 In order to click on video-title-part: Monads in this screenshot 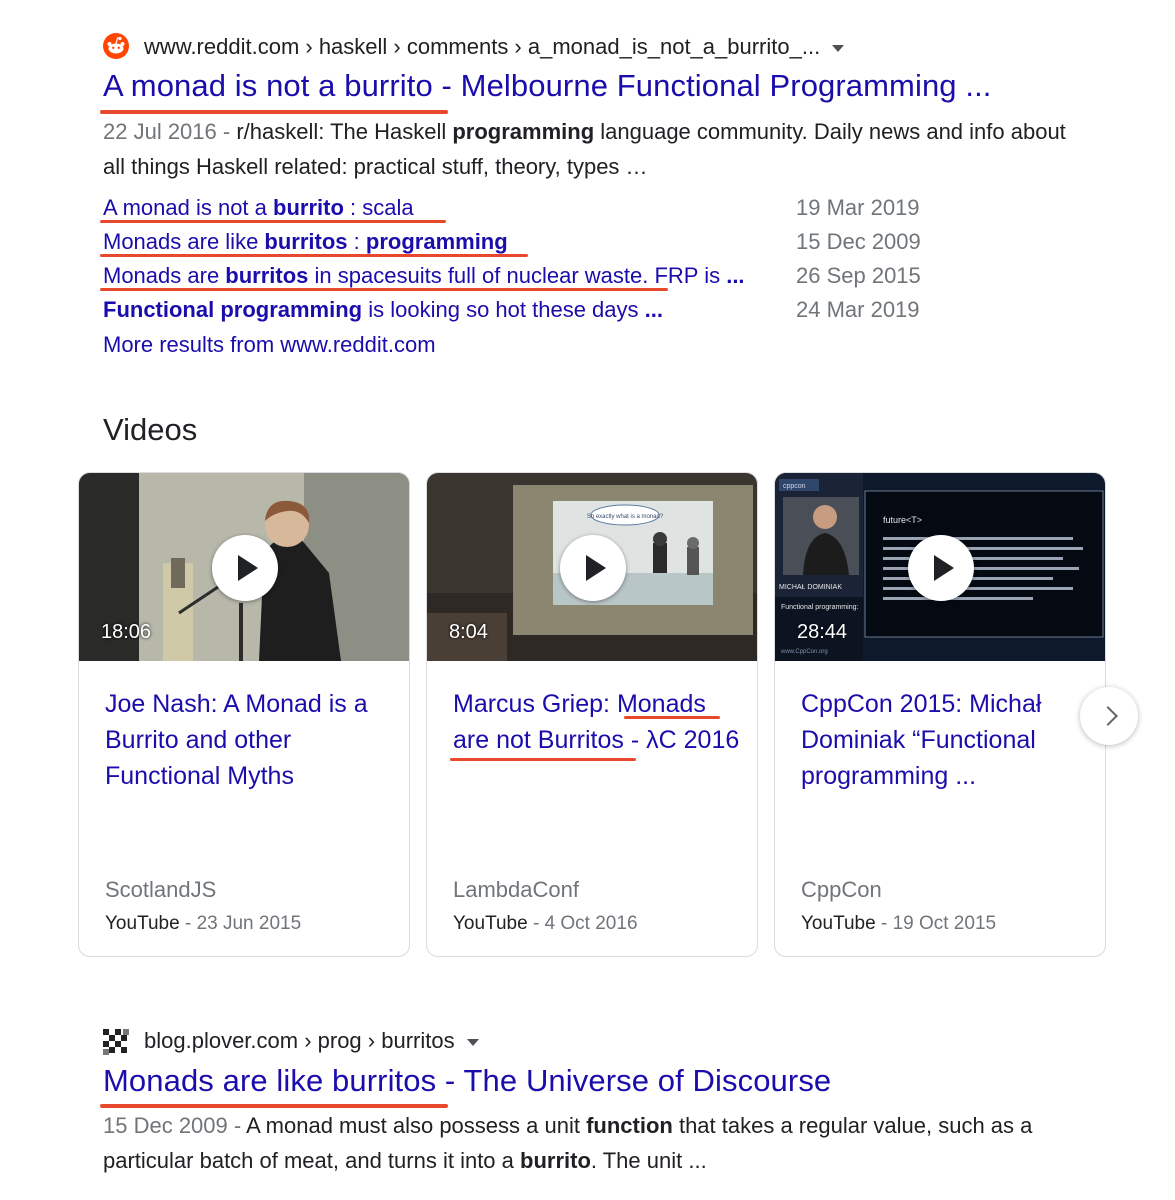, I will do `click(661, 704)`.